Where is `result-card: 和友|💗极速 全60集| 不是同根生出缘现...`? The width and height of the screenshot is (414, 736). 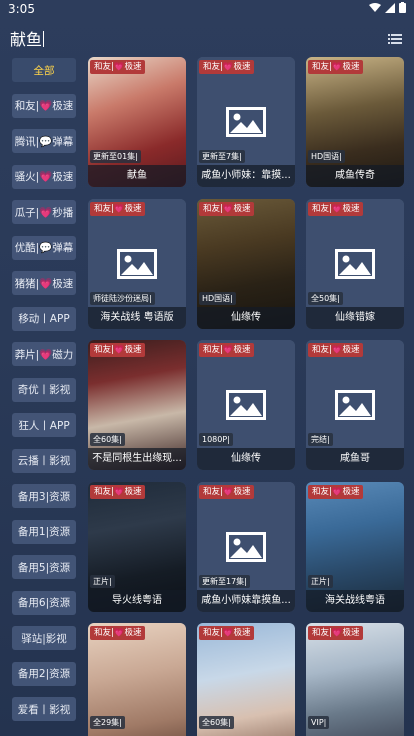
result-card: 和友|💗极速 全60集| 不是同根生出缘现... is located at coordinates (137, 405).